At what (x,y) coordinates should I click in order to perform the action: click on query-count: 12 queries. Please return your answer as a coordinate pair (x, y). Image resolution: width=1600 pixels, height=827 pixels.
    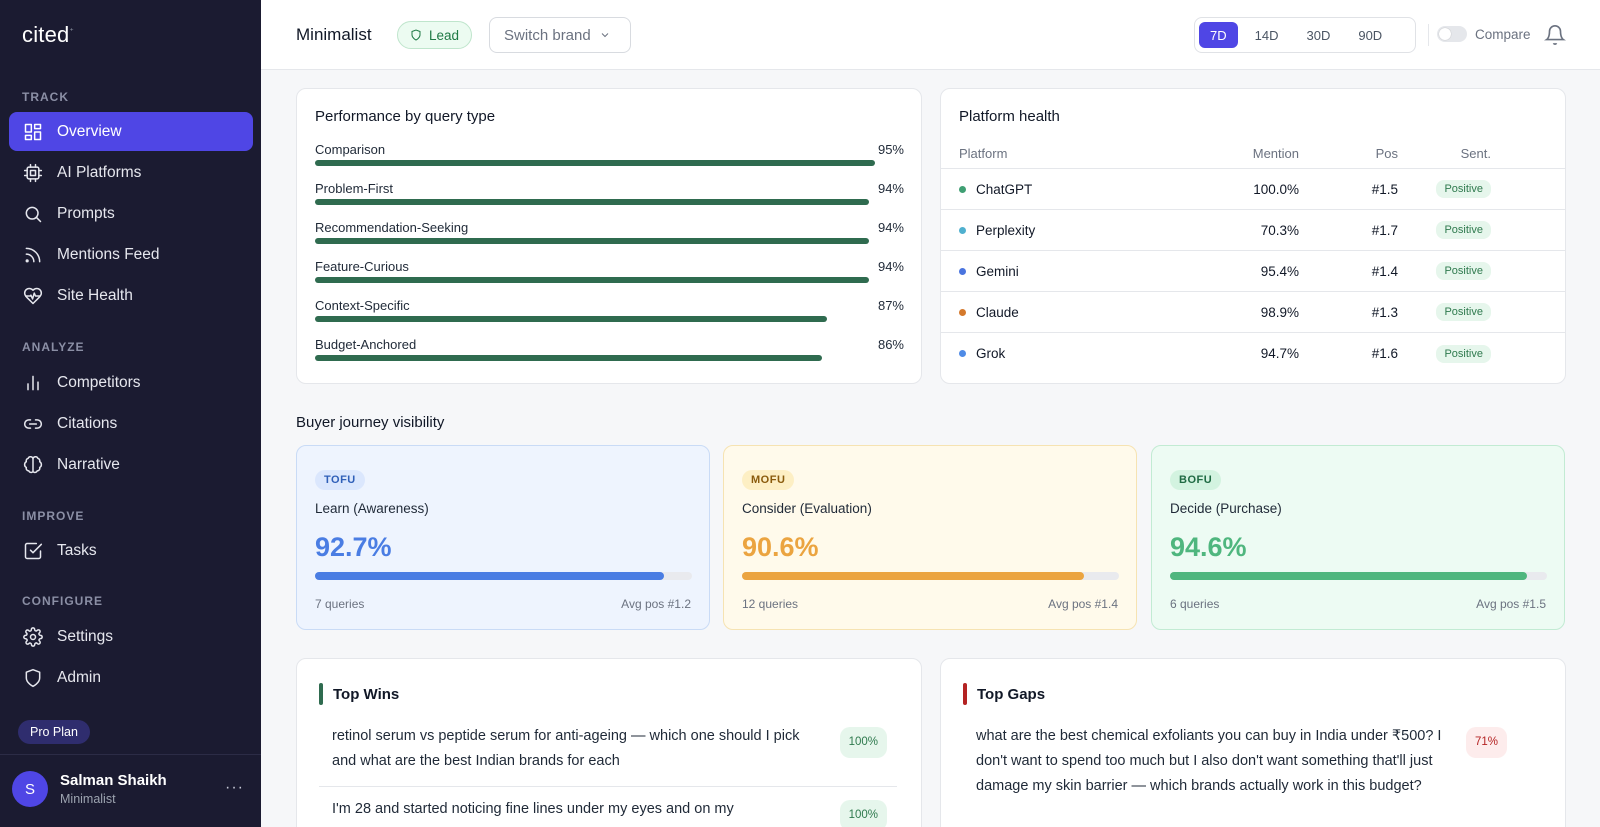
    Looking at the image, I should click on (770, 604).